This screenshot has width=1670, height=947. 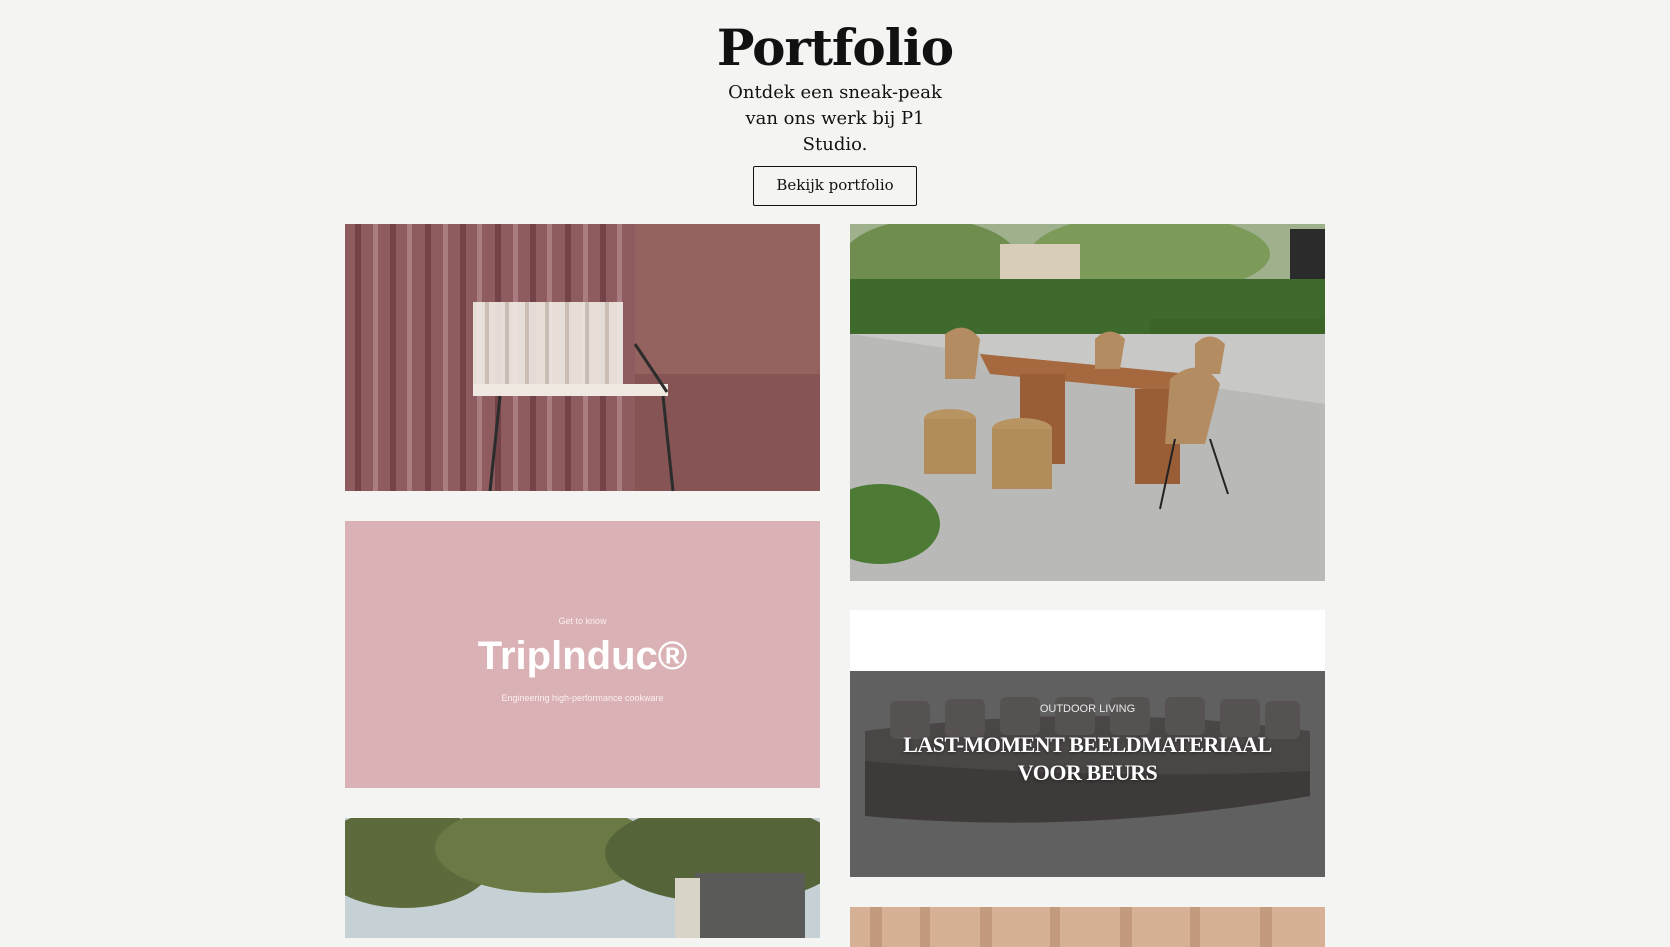 I want to click on trees-and-building-photo, so click(x=582, y=878).